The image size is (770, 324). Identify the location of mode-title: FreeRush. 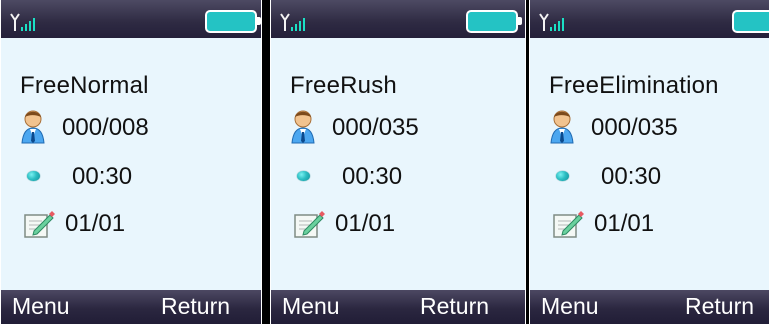
(343, 85).